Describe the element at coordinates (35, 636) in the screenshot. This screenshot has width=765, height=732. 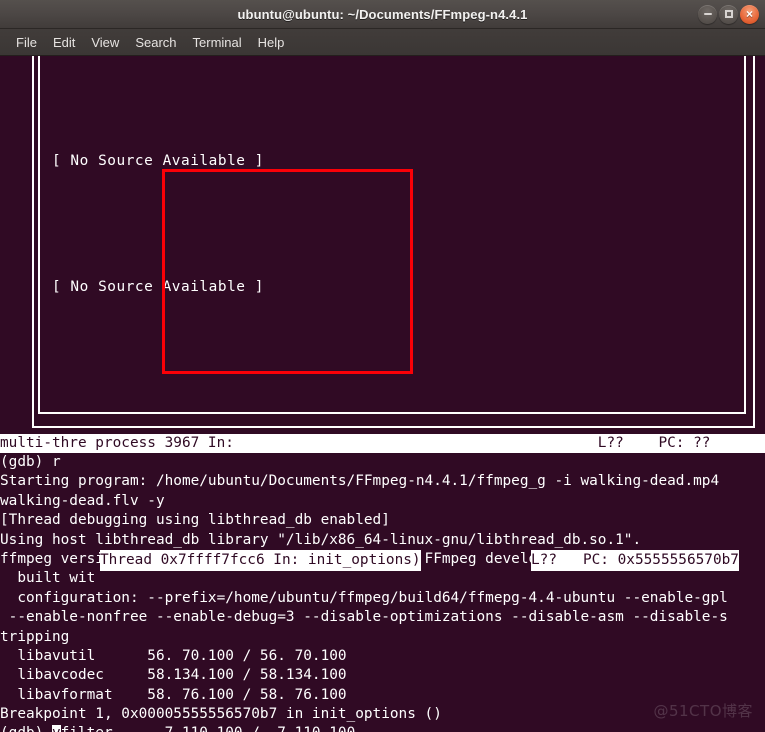
I see `console-line: tripping` at that location.